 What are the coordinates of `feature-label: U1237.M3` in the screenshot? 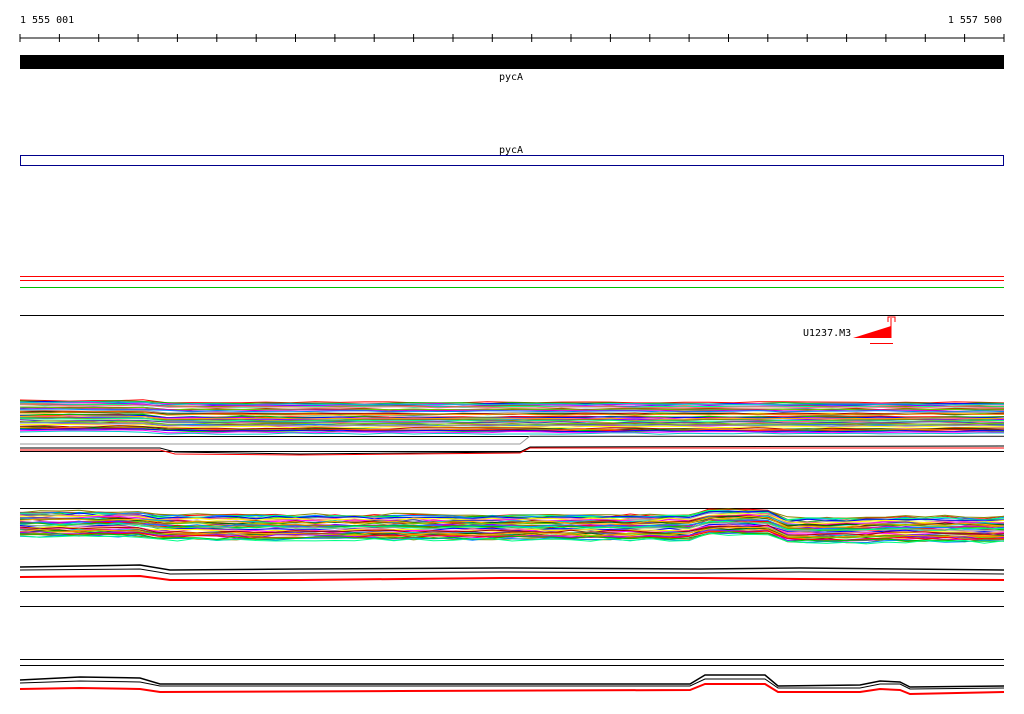 It's located at (827, 333).